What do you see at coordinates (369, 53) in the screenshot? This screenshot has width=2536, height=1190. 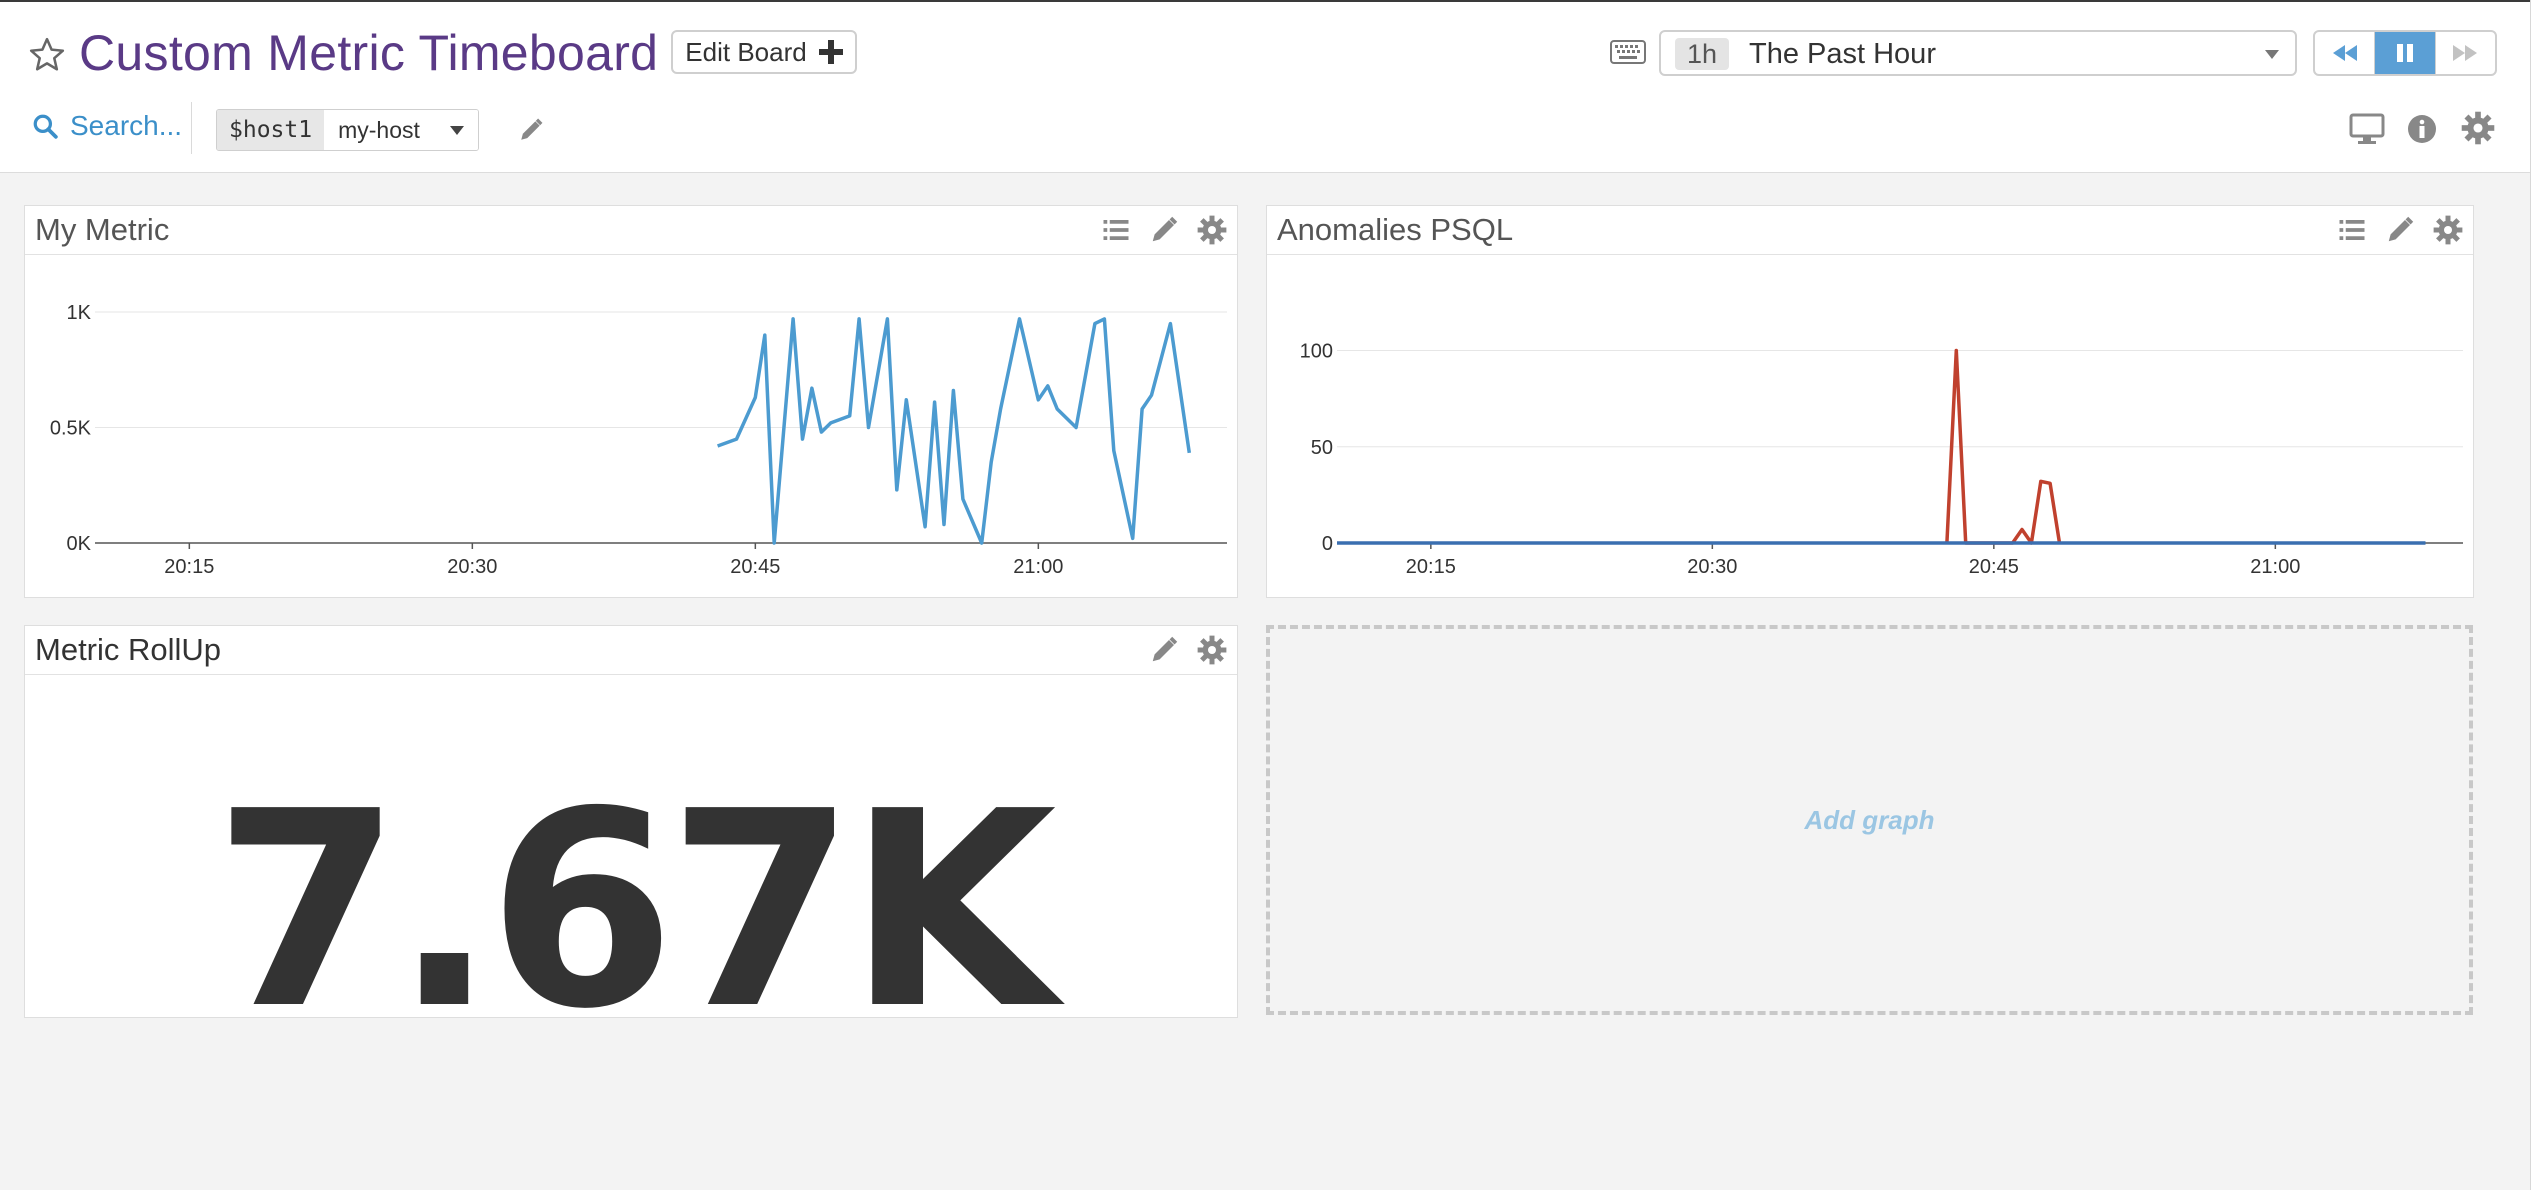 I see `page-title: Custom Metric Timeboard` at bounding box center [369, 53].